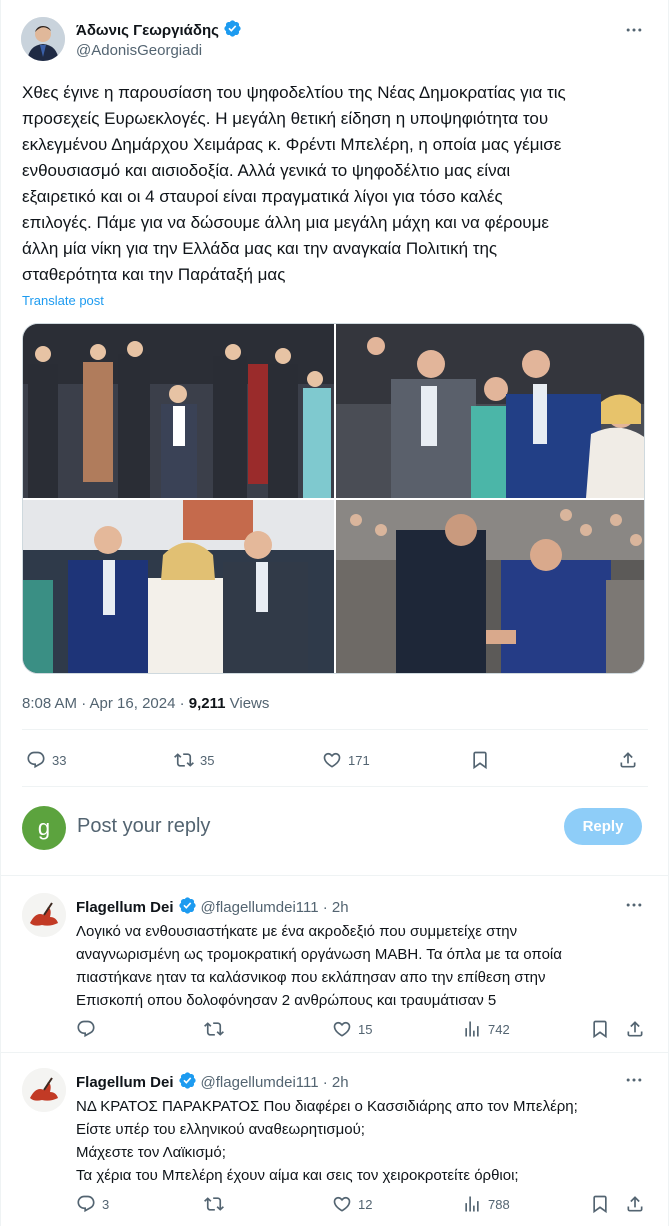  I want to click on translate-post-link: Translate post, so click(63, 300).